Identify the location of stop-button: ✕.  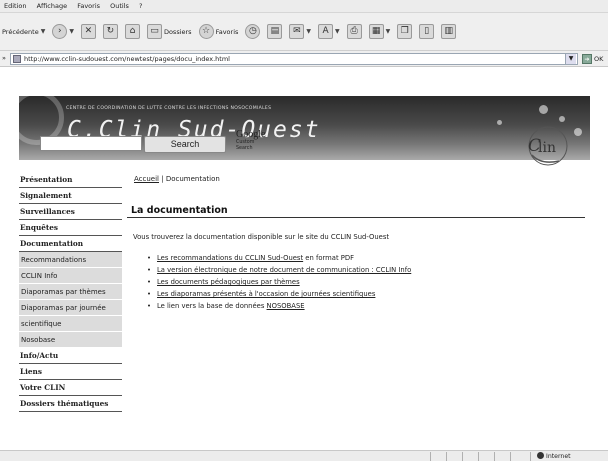
(88, 31).